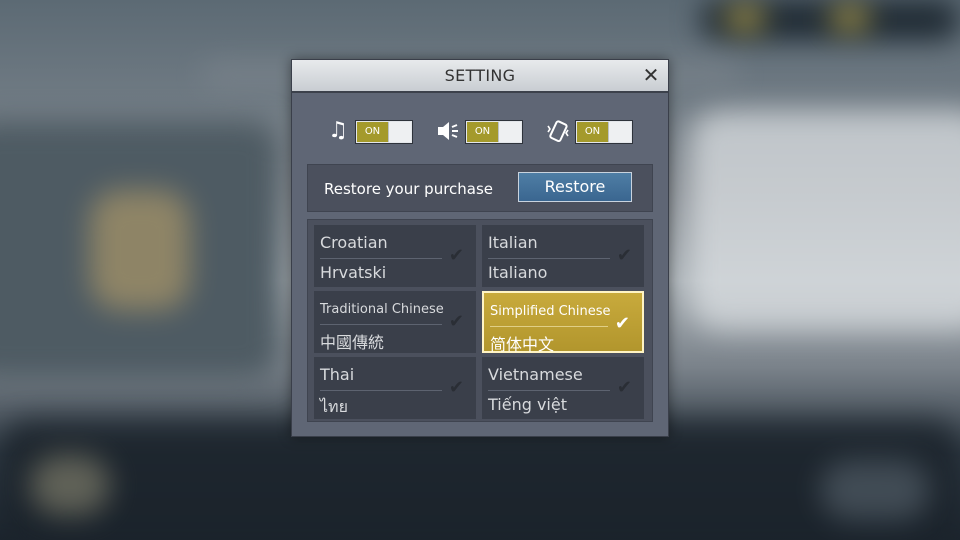  What do you see at coordinates (563, 322) in the screenshot?
I see `language-option-simplified-chinese: Simplified Chinese 简体中文 ✔` at bounding box center [563, 322].